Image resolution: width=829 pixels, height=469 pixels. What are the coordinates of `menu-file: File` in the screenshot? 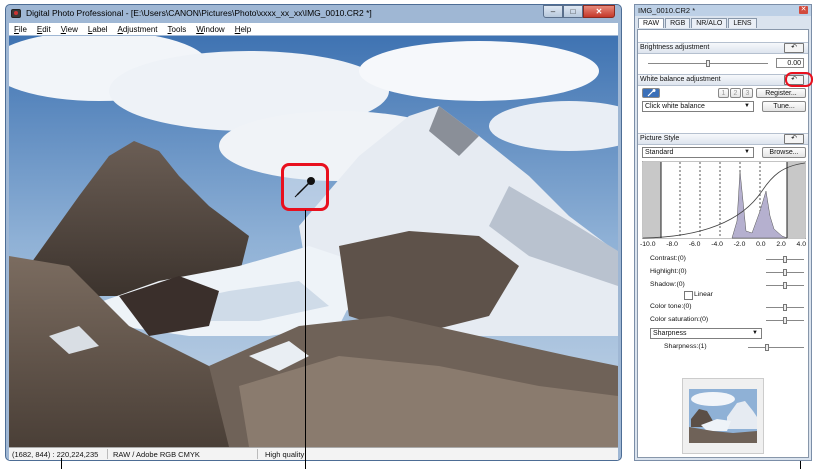 It's located at (20, 29).